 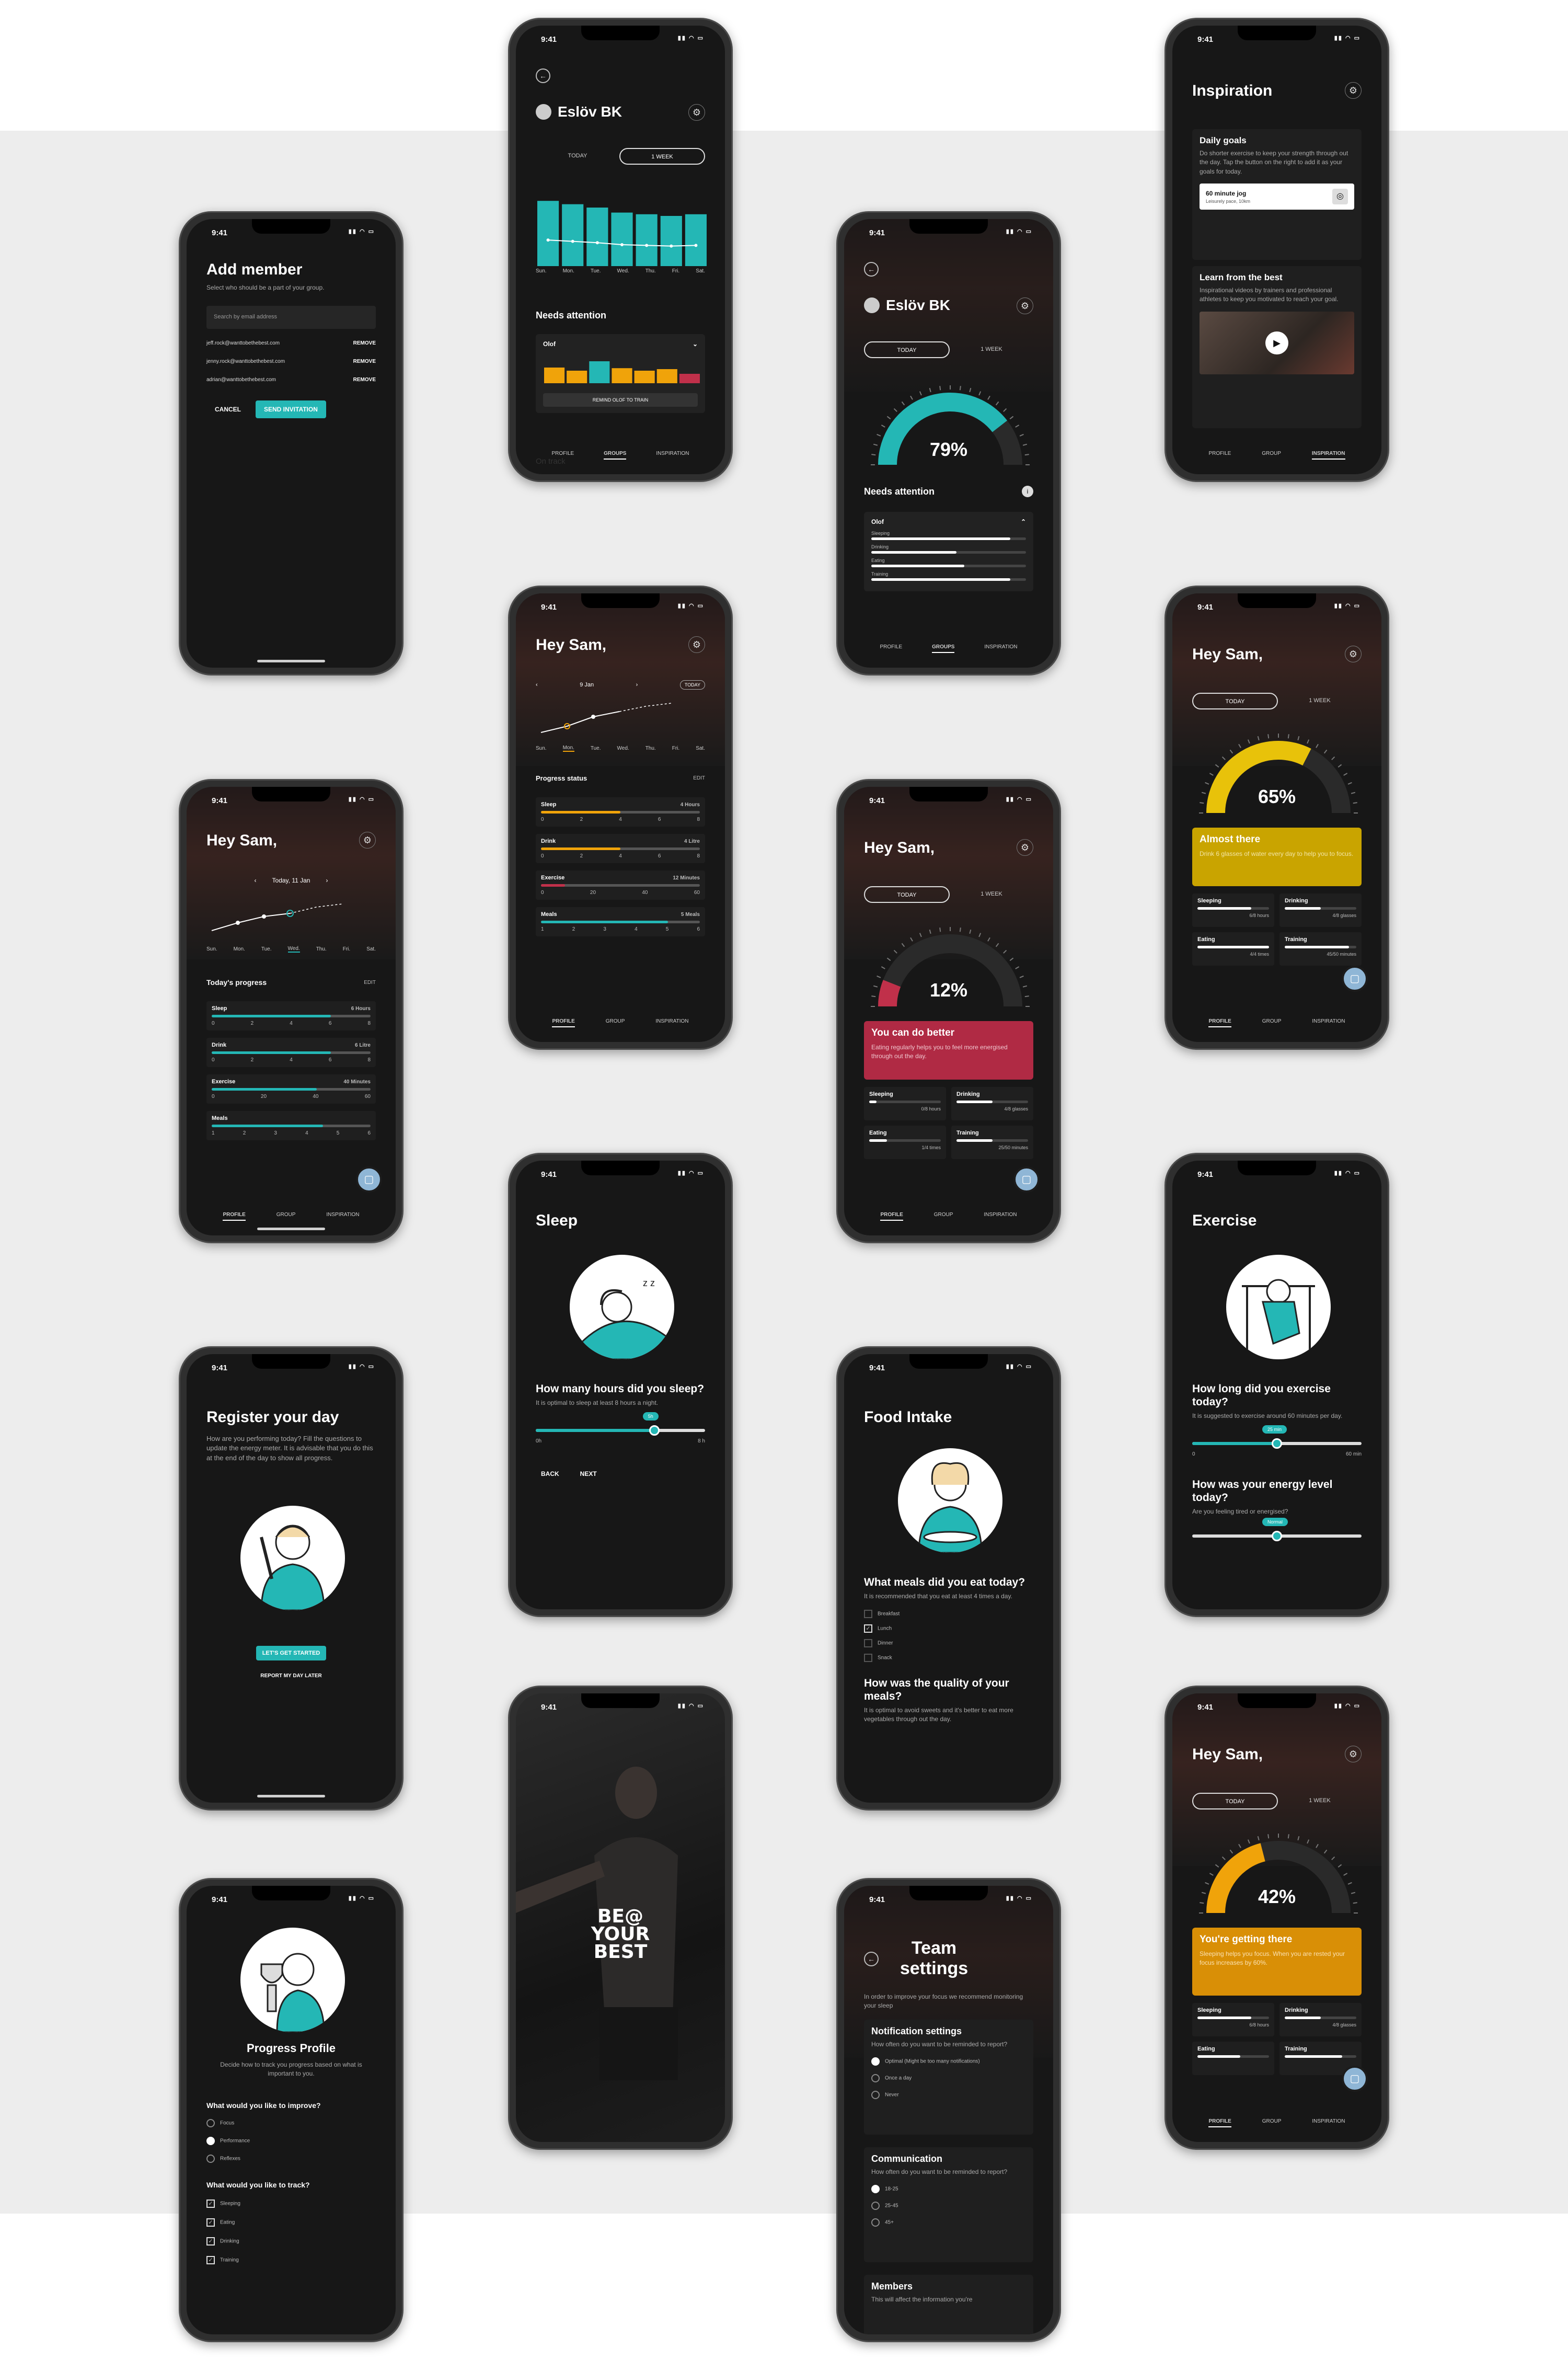 I want to click on checkbox-eating: ✓, so click(x=210, y=2222).